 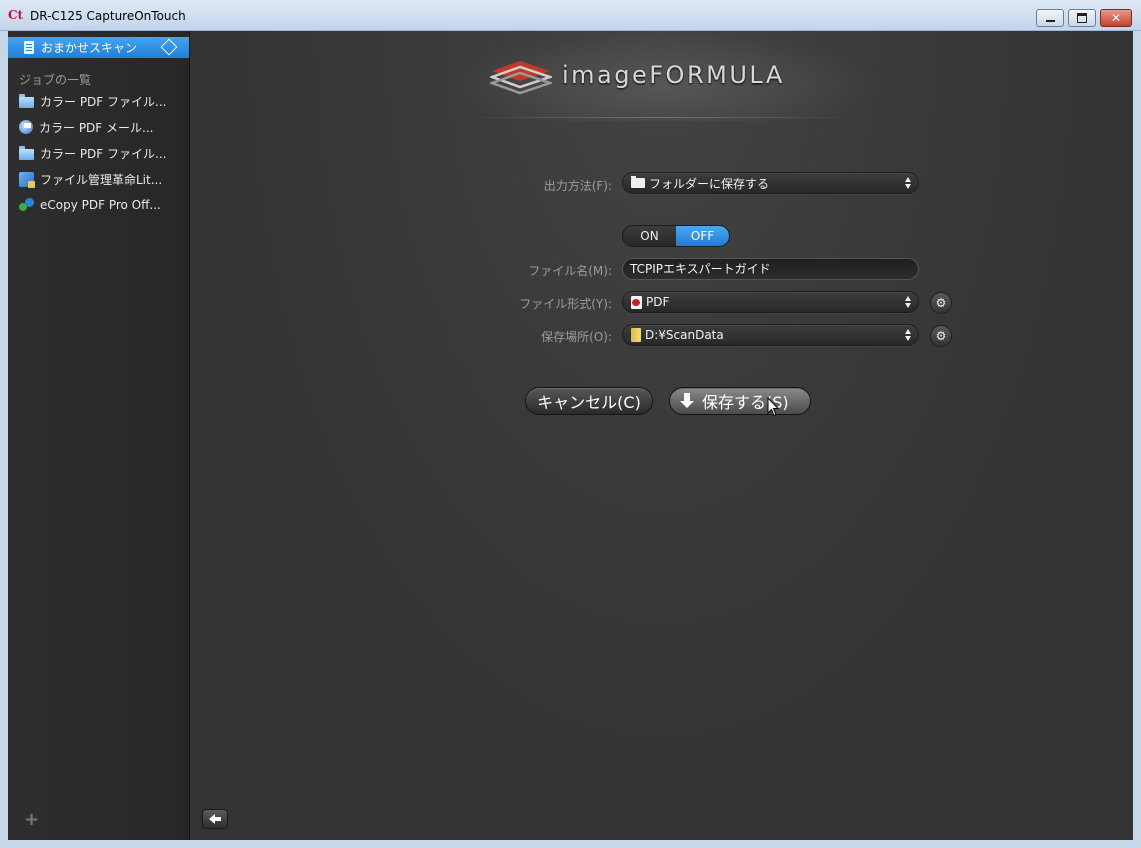 I want to click on output-method-label: 出力方法(F):, so click(x=577, y=186).